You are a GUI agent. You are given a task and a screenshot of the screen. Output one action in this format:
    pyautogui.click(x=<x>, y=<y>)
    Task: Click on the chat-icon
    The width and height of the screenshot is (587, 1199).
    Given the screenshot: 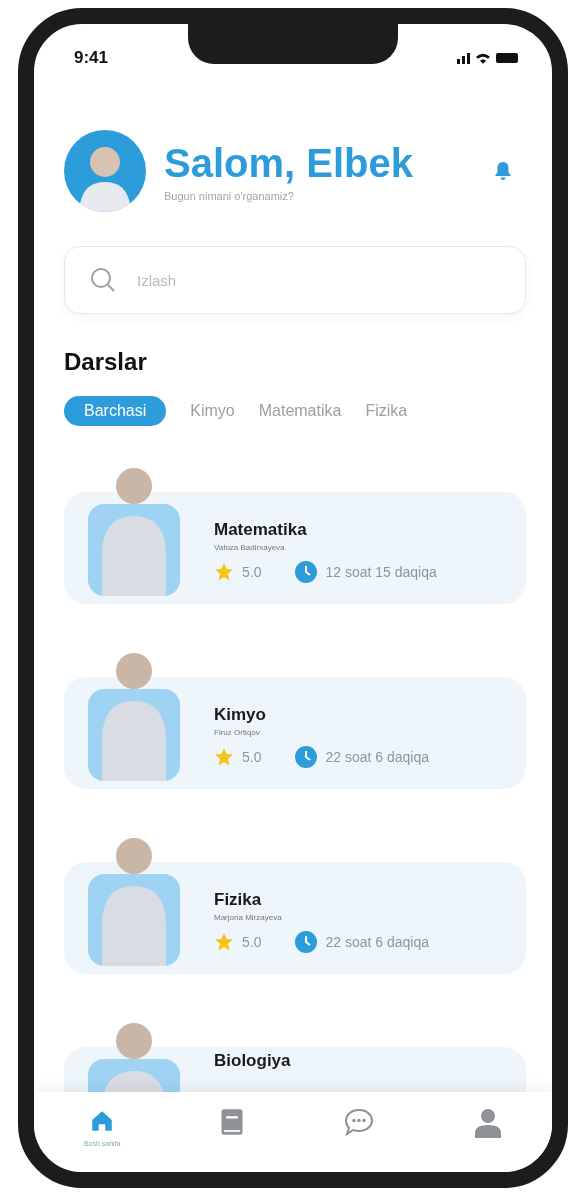 What is the action you would take?
    pyautogui.click(x=359, y=1122)
    